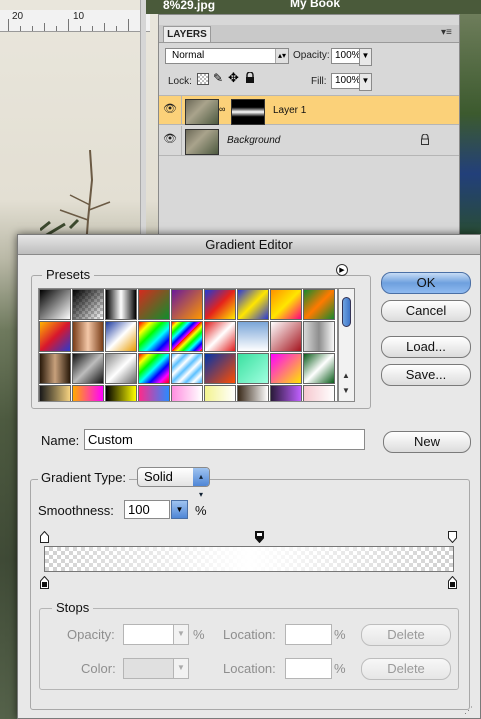 The height and width of the screenshot is (719, 481). I want to click on color-stop-left, so click(44, 582).